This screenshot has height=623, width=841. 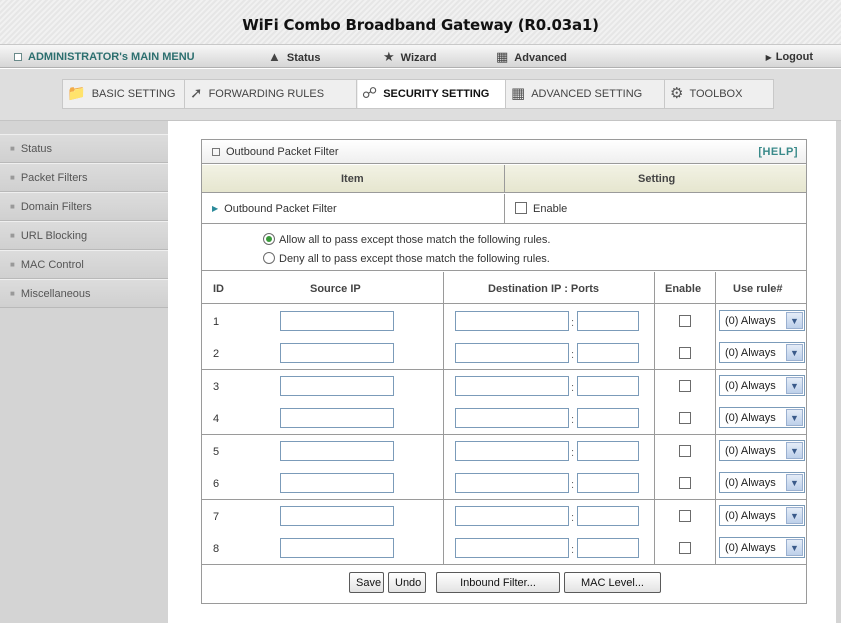 What do you see at coordinates (531, 57) in the screenshot?
I see `advanced-menu-item: ▦ Advanced` at bounding box center [531, 57].